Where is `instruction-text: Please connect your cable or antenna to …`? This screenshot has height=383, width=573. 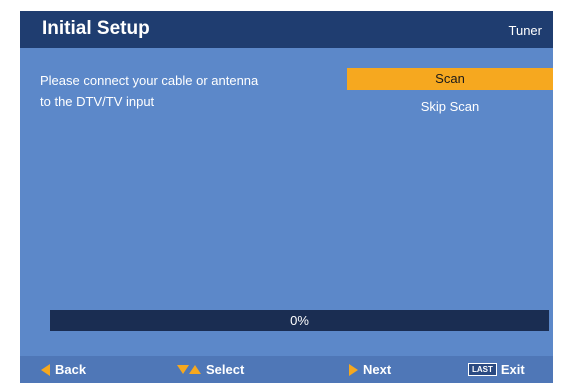
instruction-text: Please connect your cable or antenna to … is located at coordinates (149, 91).